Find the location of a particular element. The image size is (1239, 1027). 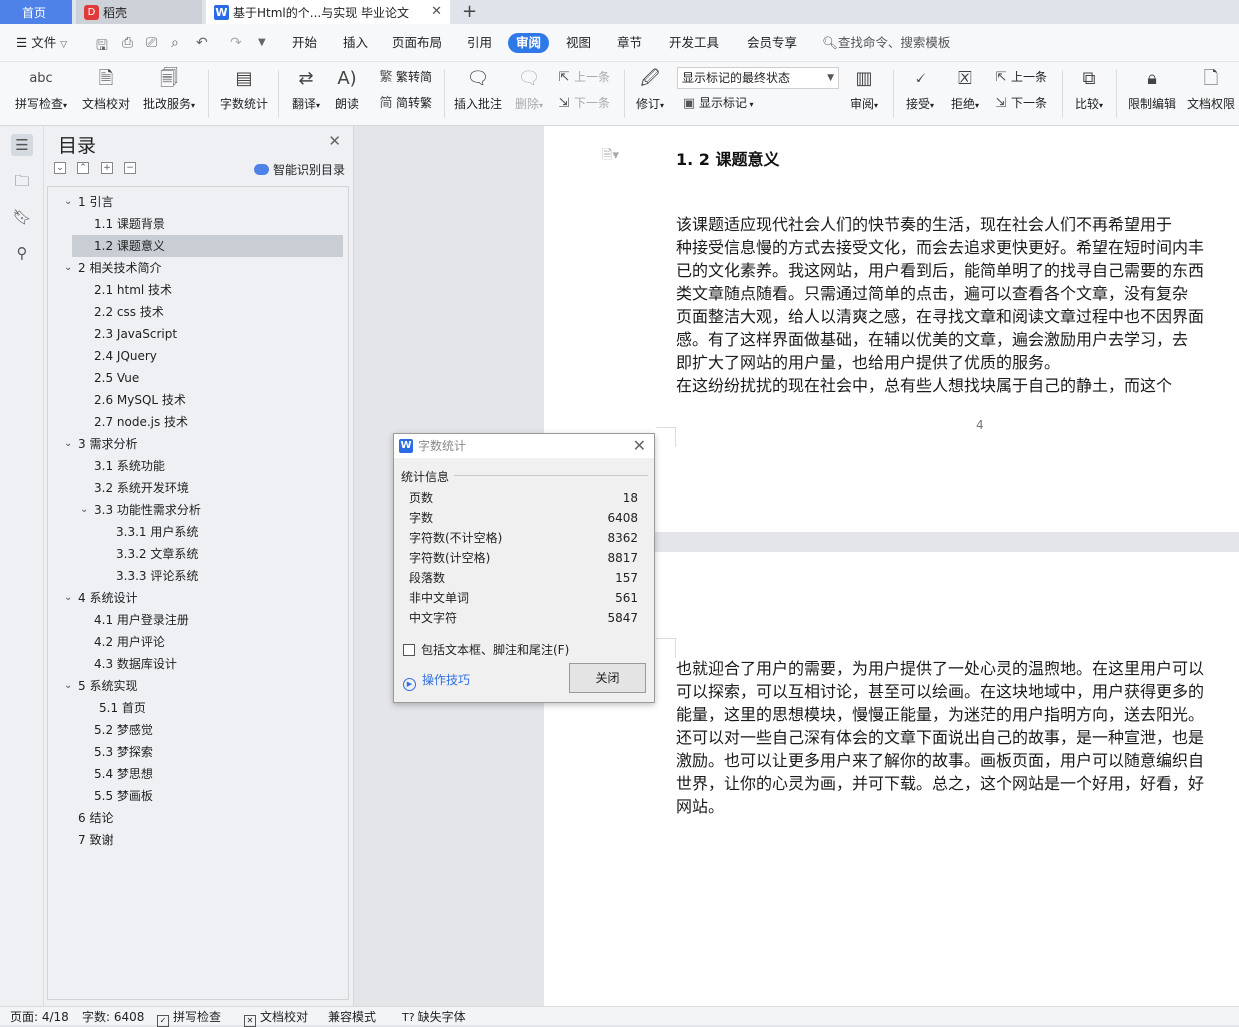

translate-button: ⇄ 翻译▾ is located at coordinates (306, 95).